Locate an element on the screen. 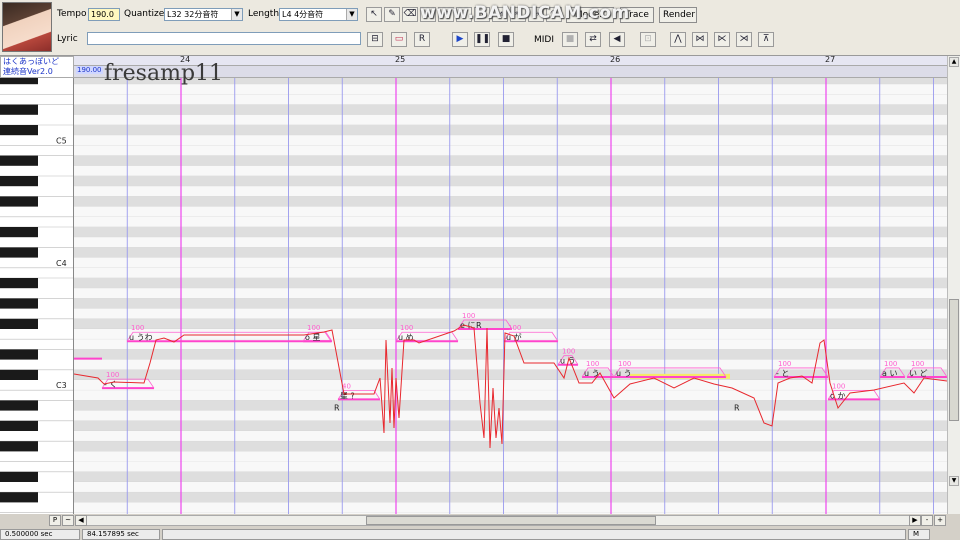  envelope-preset-2-icon: ⋈ is located at coordinates (700, 39).